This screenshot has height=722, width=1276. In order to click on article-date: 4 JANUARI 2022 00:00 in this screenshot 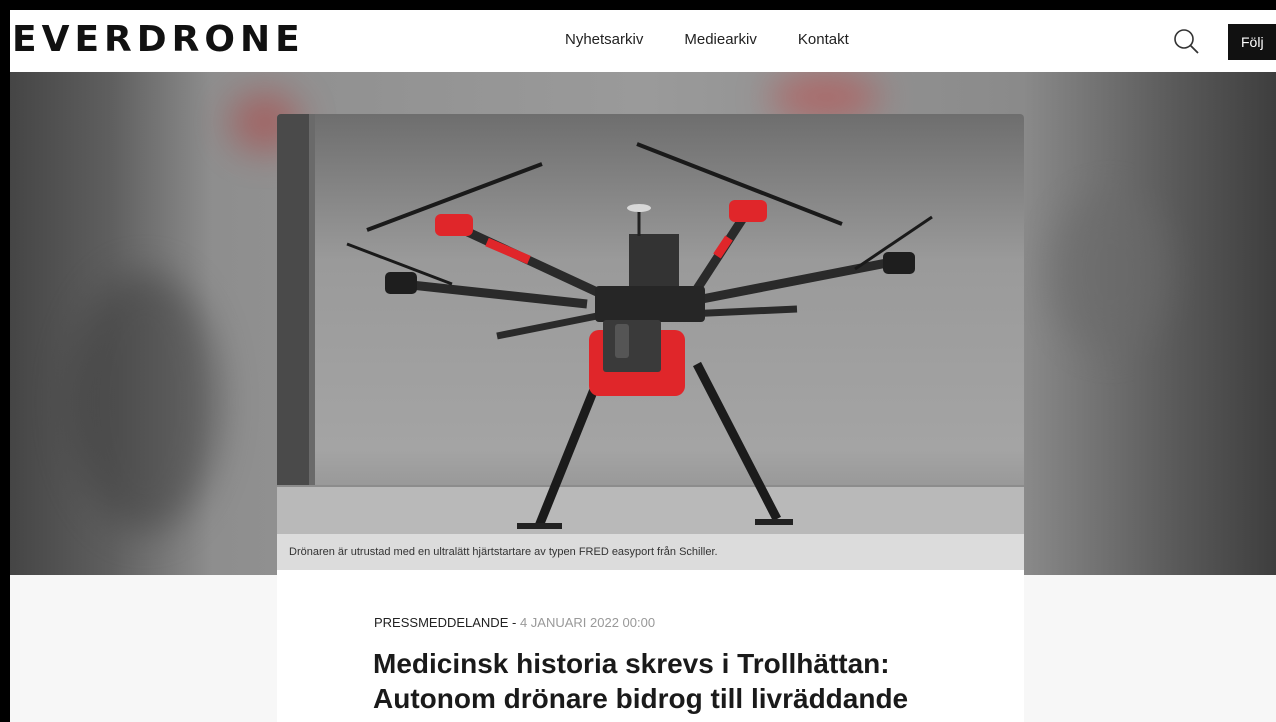, I will do `click(587, 622)`.